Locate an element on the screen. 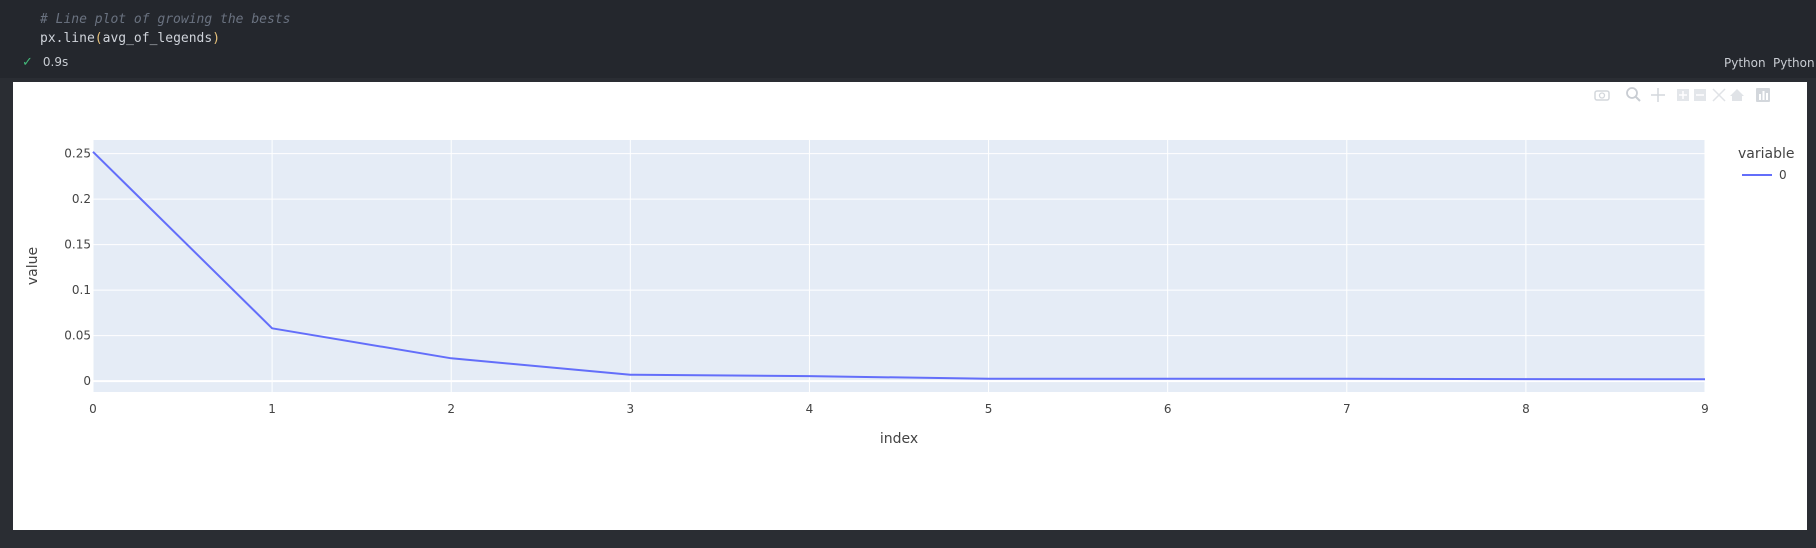 This screenshot has height=548, width=1816. code-function: px.line is located at coordinates (67, 38).